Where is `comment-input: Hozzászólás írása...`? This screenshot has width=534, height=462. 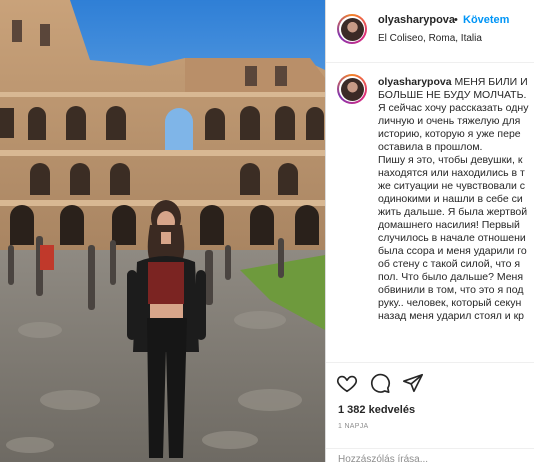
comment-input: Hozzászólás írása... is located at coordinates (383, 458).